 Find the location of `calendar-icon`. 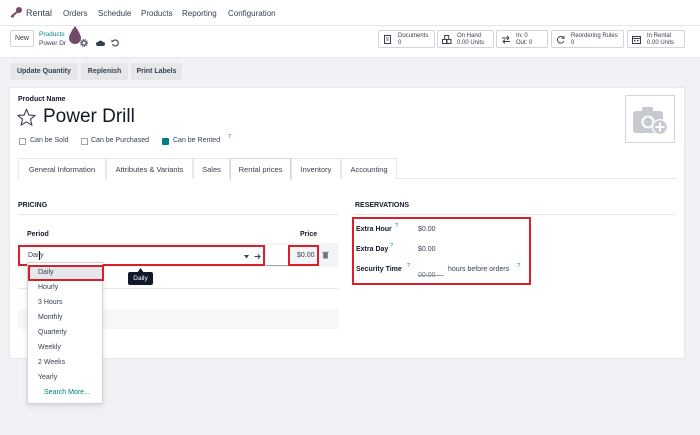

calendar-icon is located at coordinates (636, 40).